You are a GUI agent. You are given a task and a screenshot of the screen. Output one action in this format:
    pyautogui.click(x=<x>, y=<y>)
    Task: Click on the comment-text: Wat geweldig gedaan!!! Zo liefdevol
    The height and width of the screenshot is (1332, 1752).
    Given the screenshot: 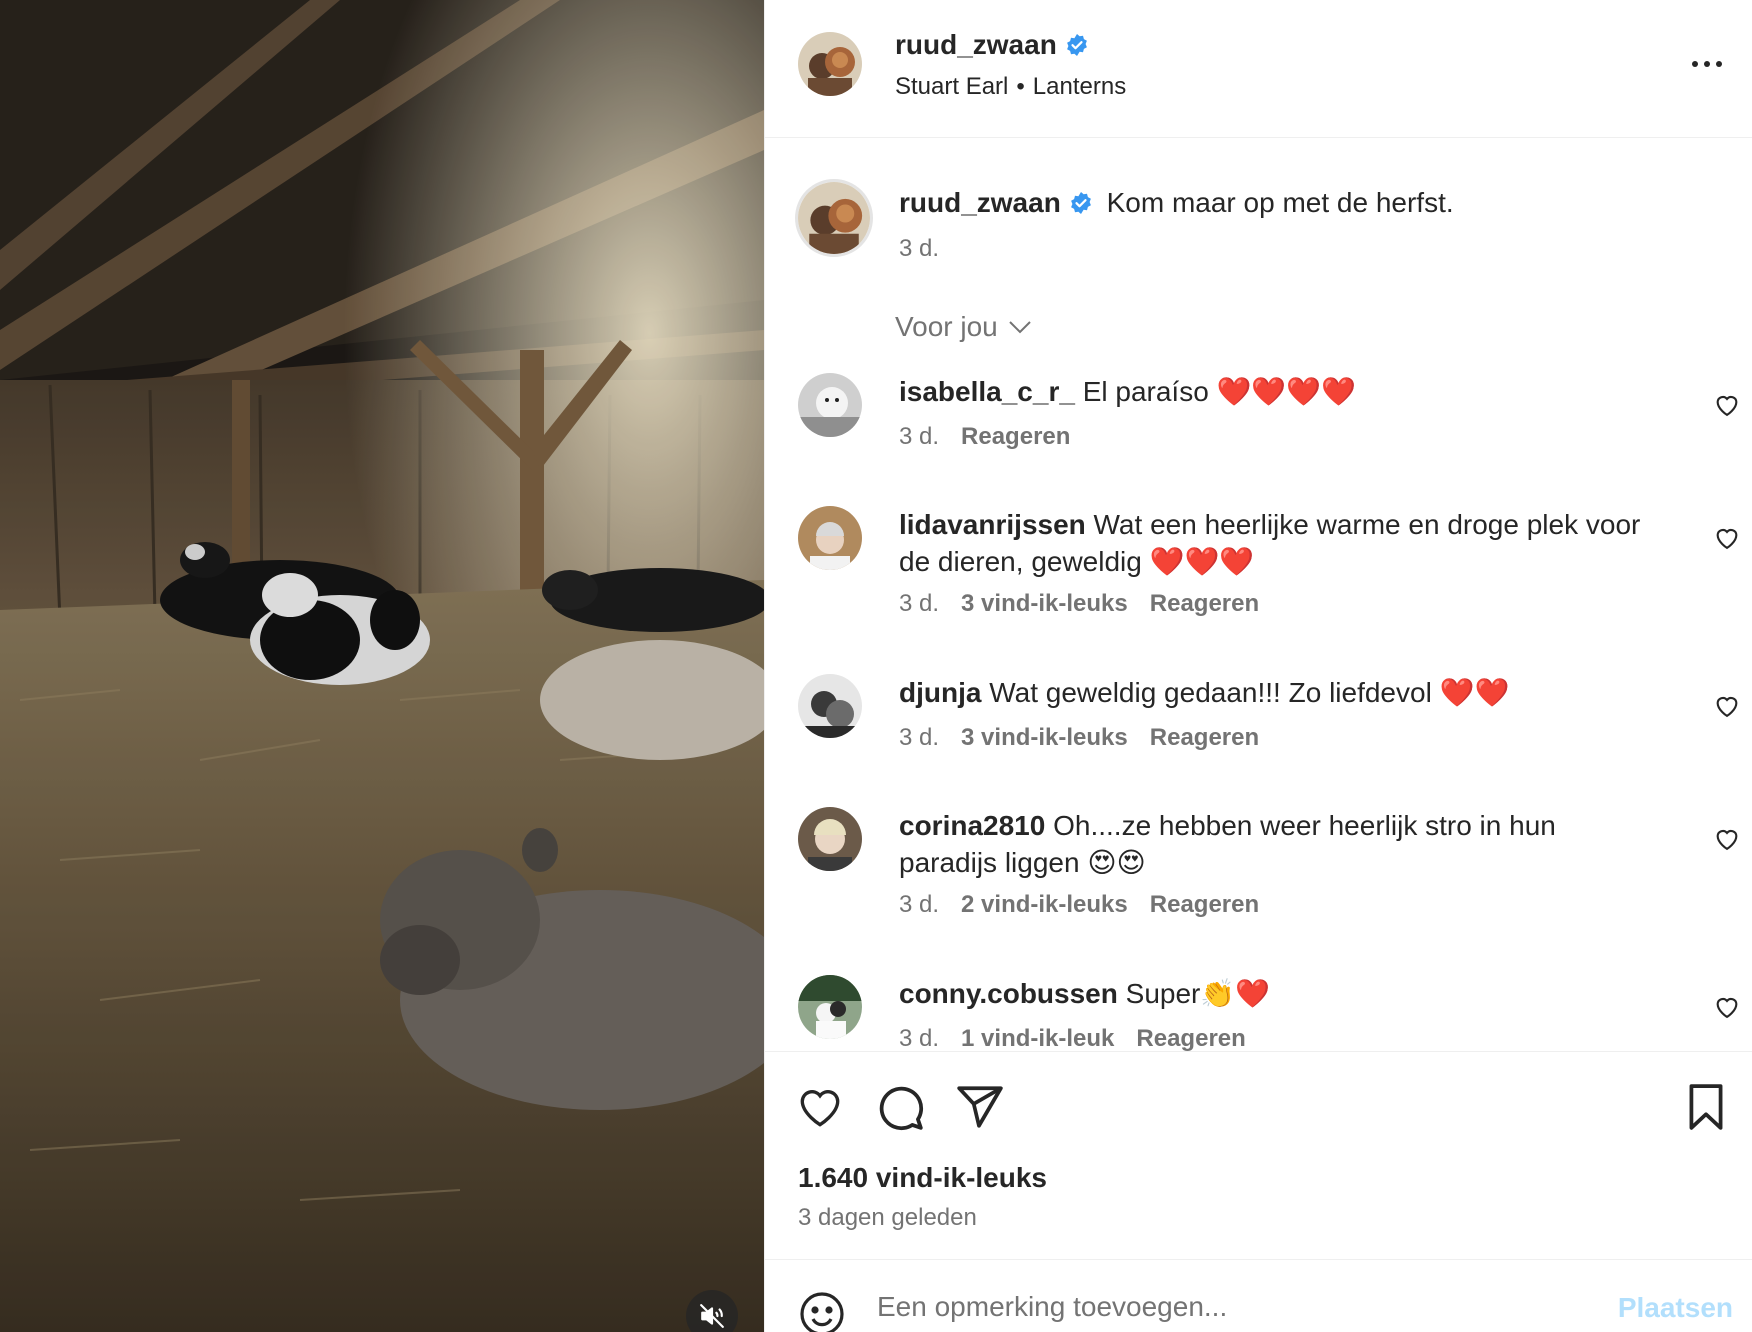 What is the action you would take?
    pyautogui.click(x=1210, y=692)
    